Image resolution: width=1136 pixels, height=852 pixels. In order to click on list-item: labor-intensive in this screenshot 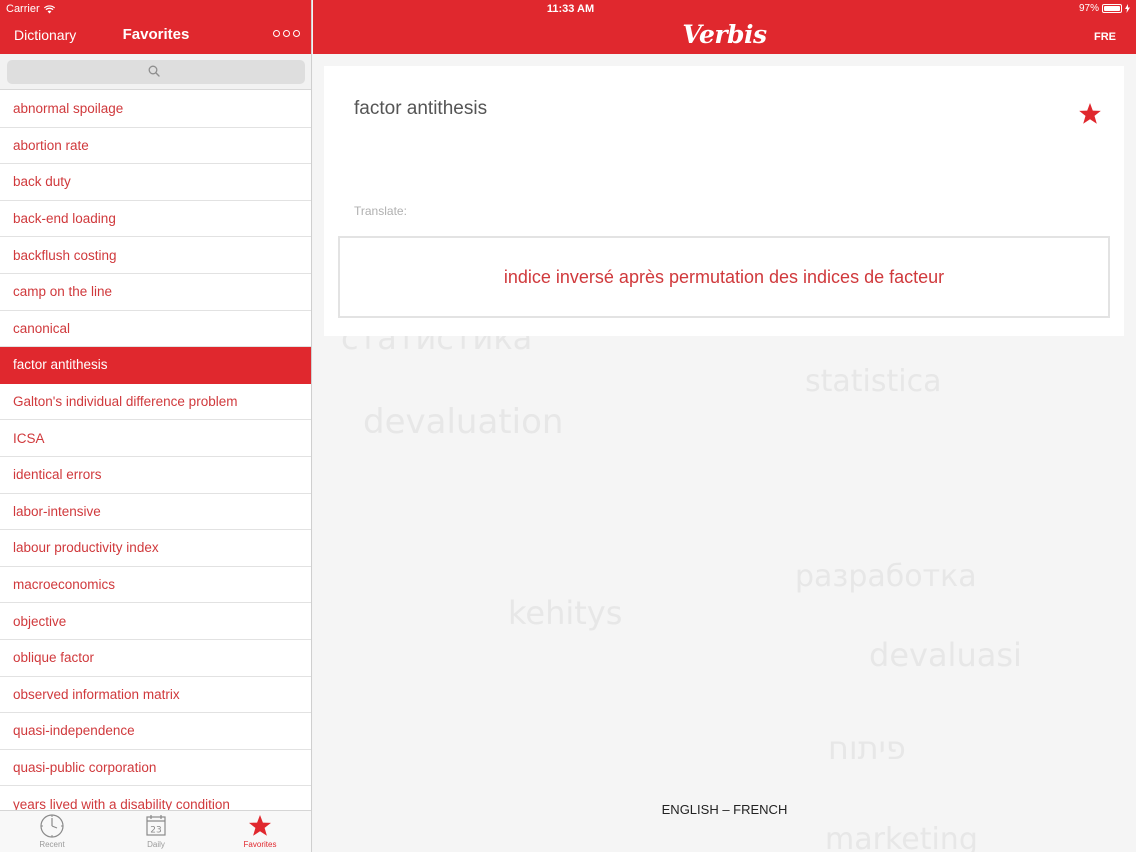, I will do `click(155, 512)`.